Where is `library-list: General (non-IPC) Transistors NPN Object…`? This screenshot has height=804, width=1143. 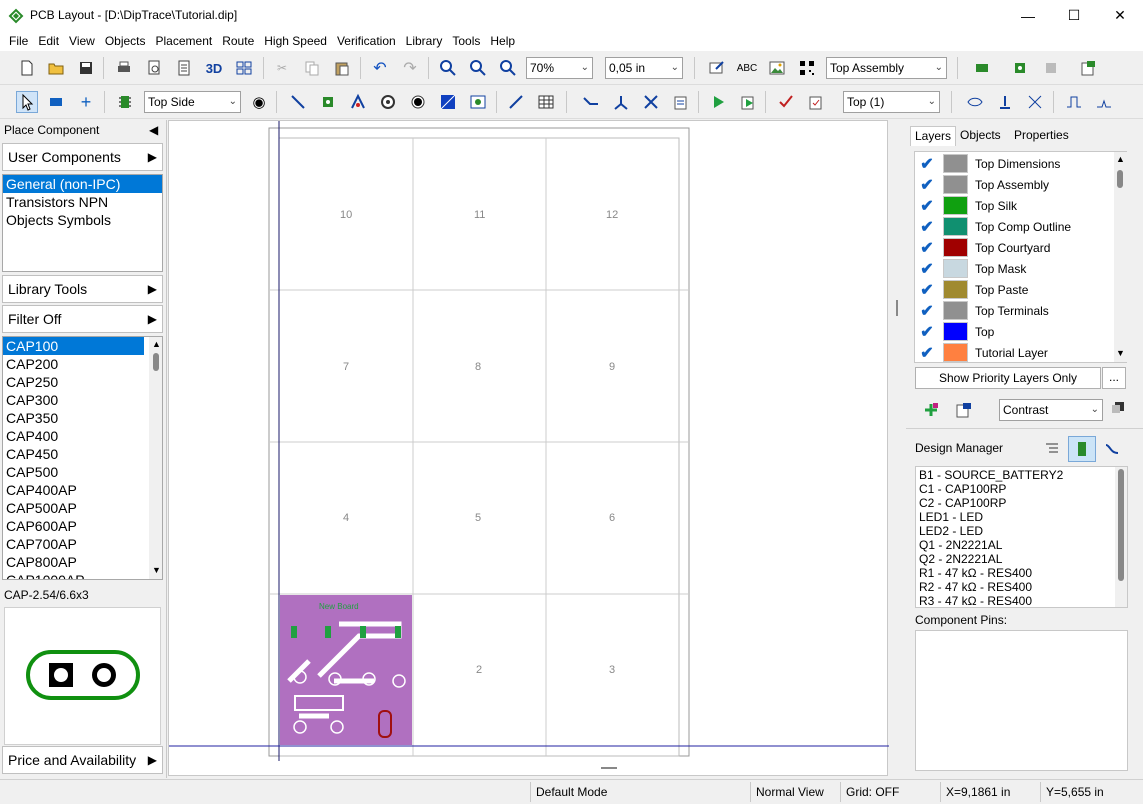 library-list: General (non-IPC) Transistors NPN Object… is located at coordinates (82, 223).